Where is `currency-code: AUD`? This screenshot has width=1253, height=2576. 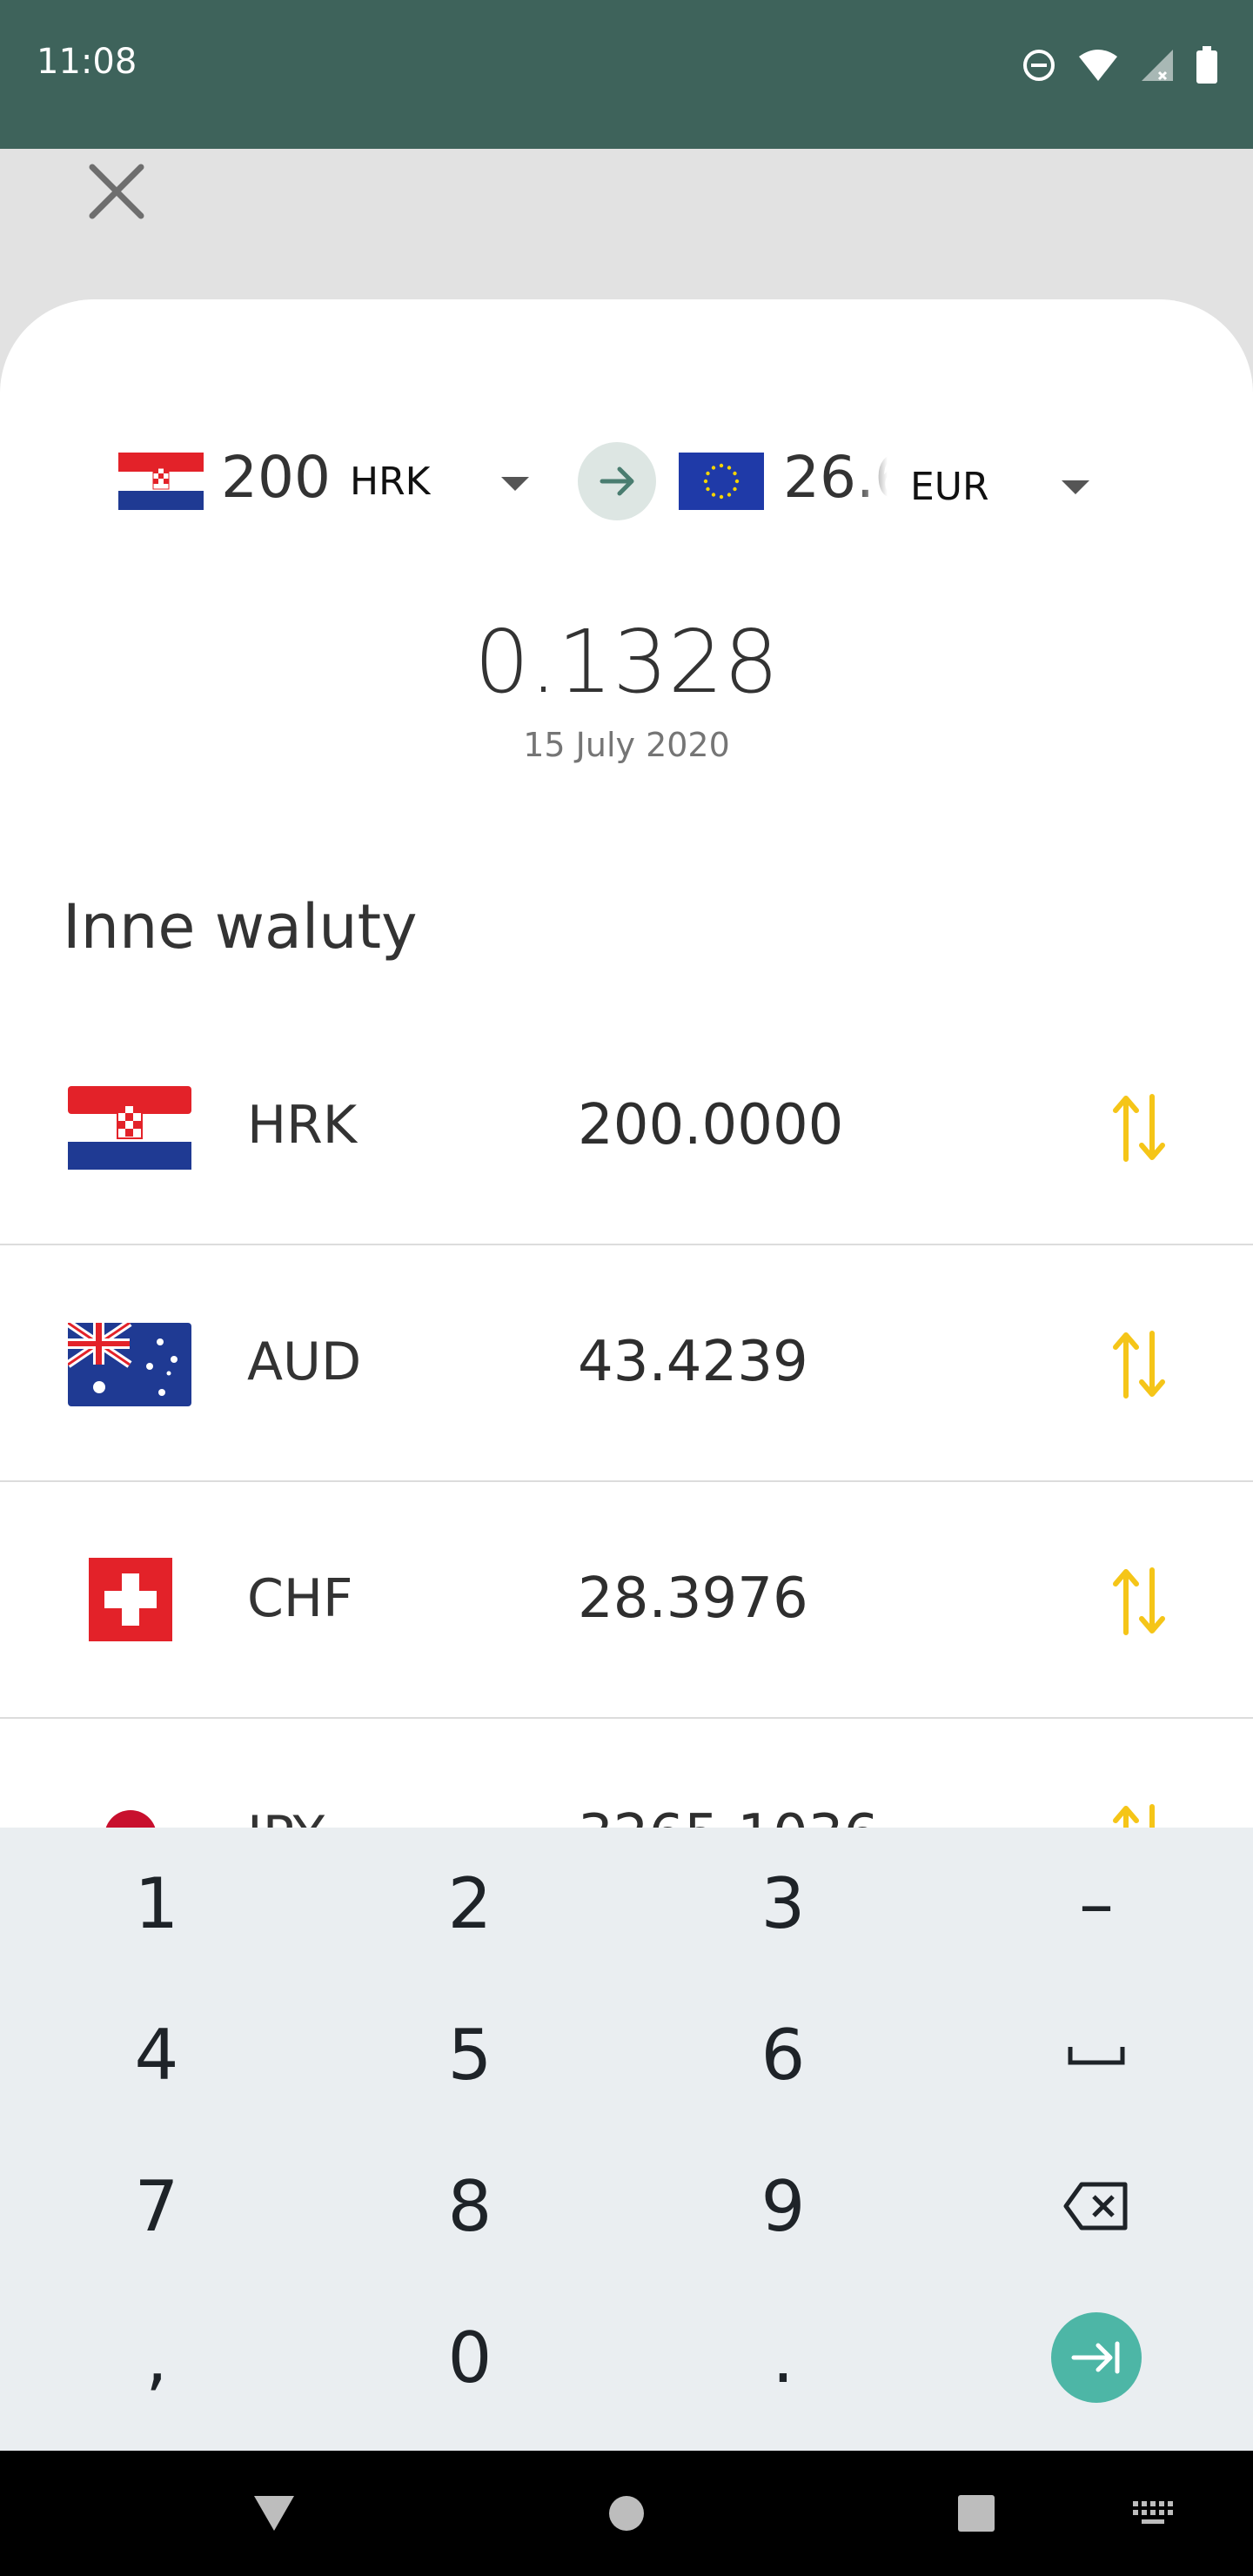
currency-code: AUD is located at coordinates (304, 1362).